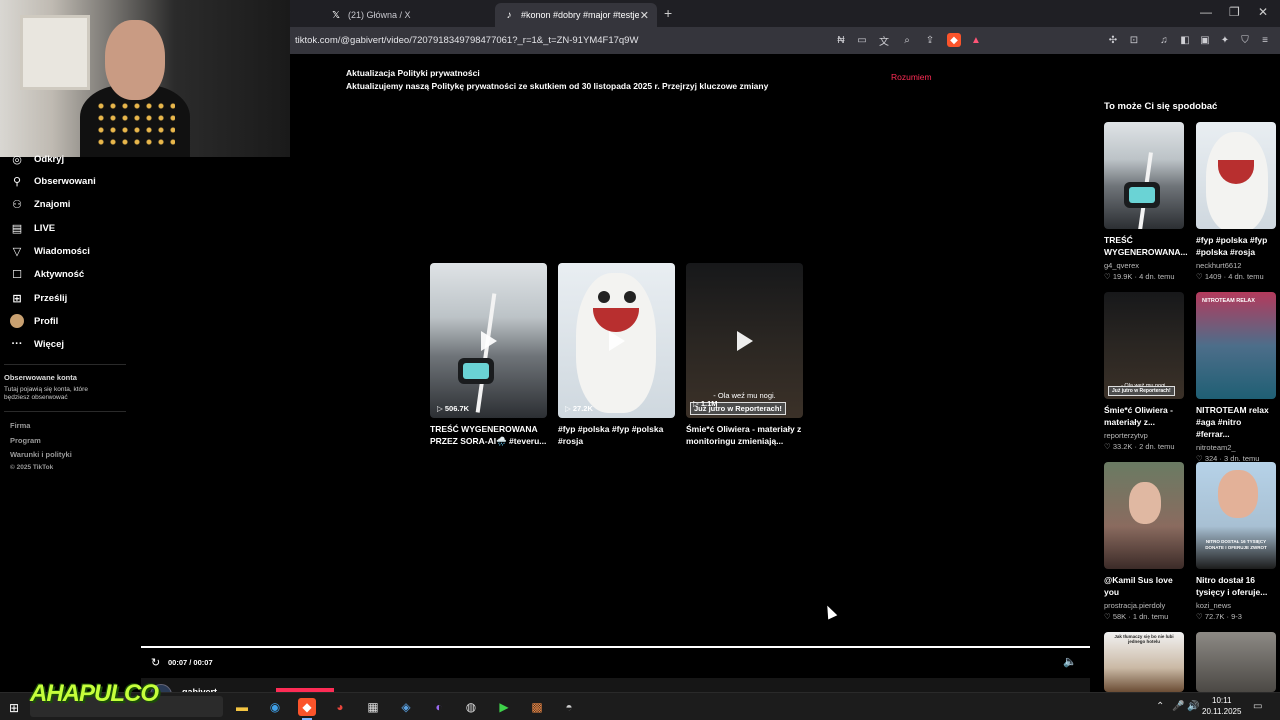 The width and height of the screenshot is (1280, 720). Describe the element at coordinates (1144, 587) in the screenshot. I see `rec-caption: @Kamil Sus love you` at that location.